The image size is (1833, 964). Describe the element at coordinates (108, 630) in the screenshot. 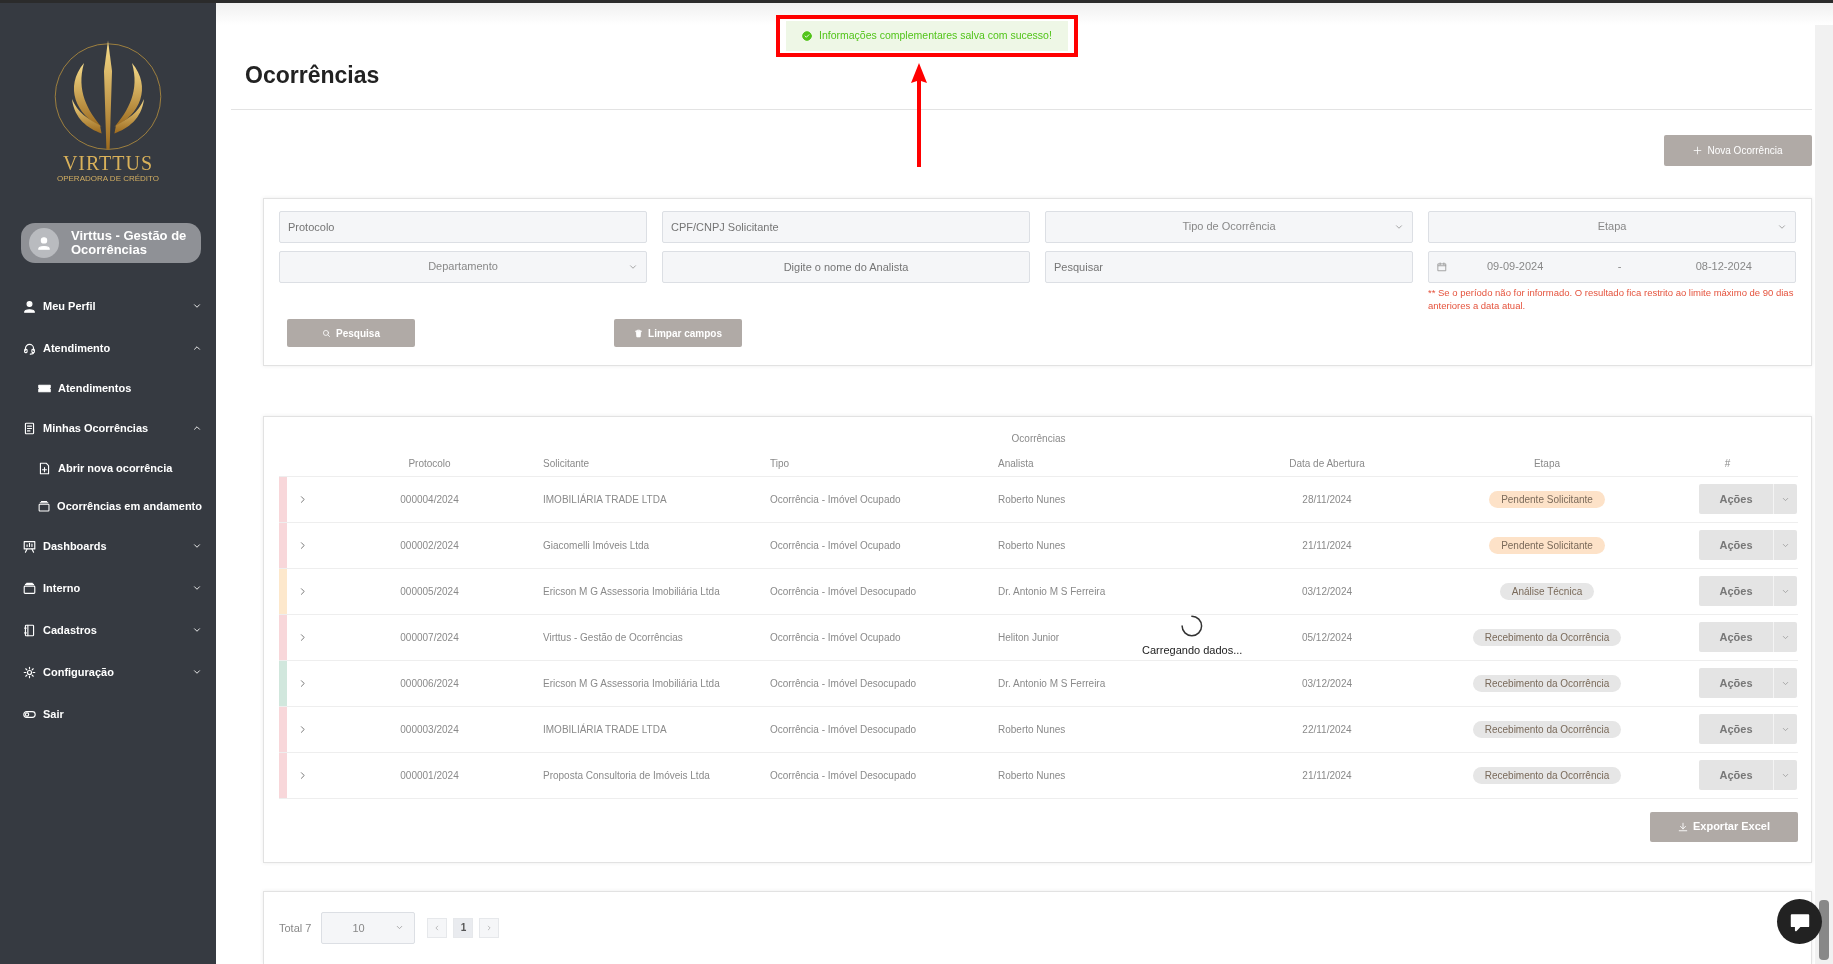

I see `sidebar-item: Cadastros` at that location.